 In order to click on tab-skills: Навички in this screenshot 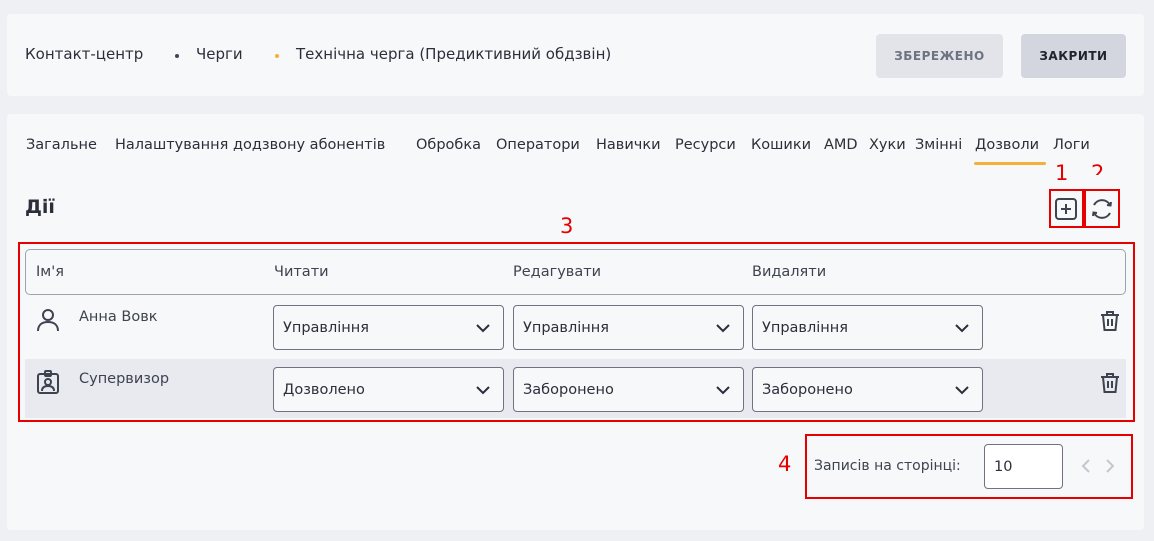, I will do `click(628, 145)`.